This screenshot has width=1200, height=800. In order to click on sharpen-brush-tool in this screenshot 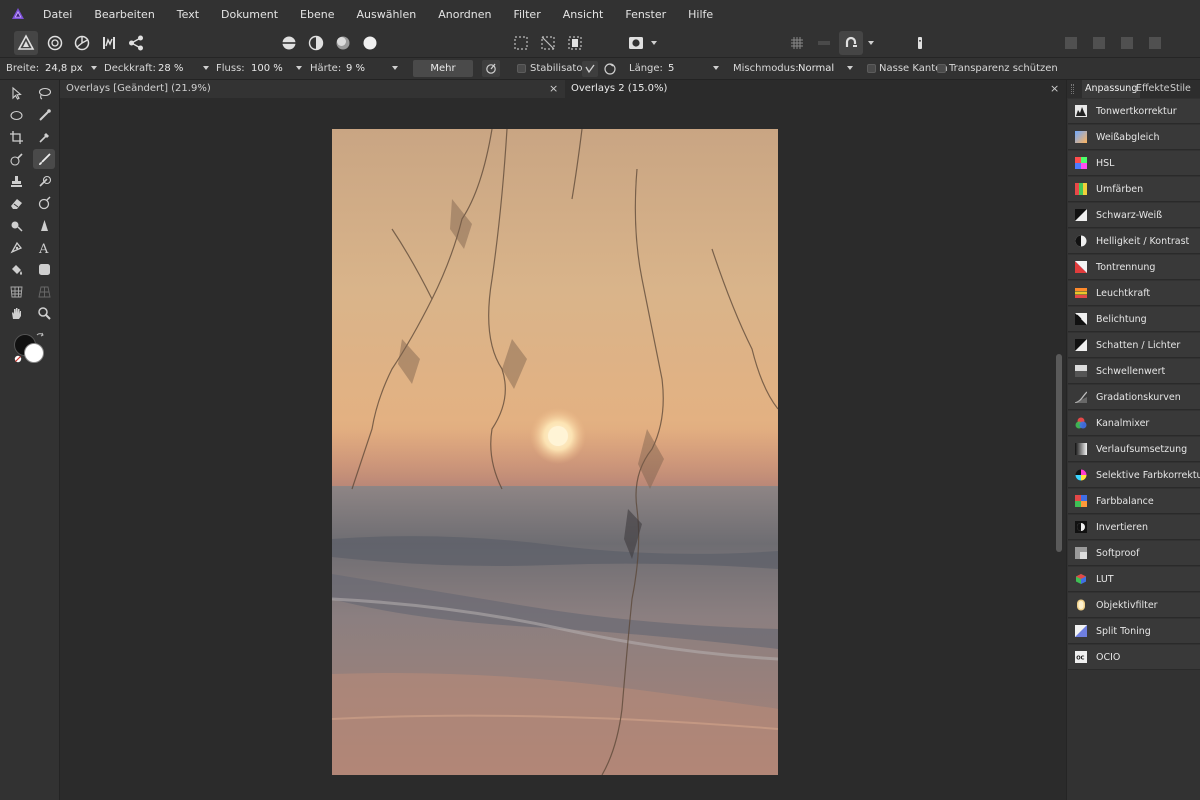, I will do `click(44, 225)`.